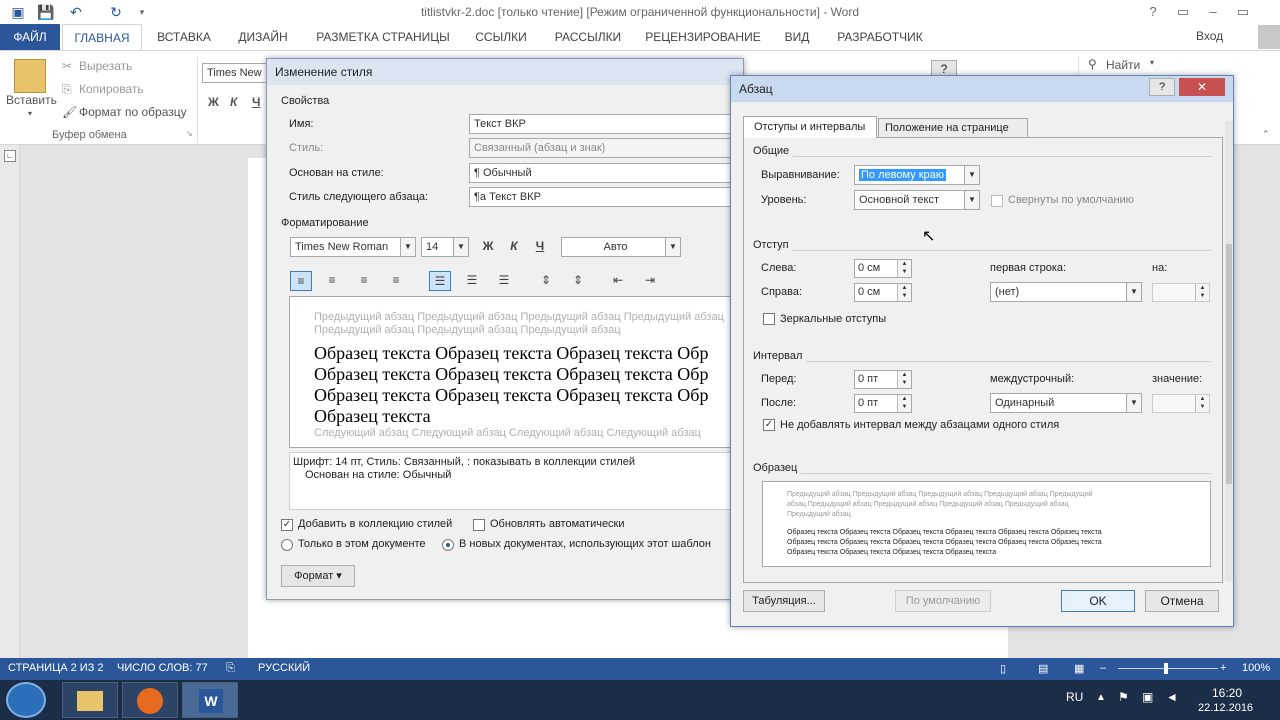 The width and height of the screenshot is (1280, 720). I want to click on find-dropdown-icon: ▾, so click(1152, 62).